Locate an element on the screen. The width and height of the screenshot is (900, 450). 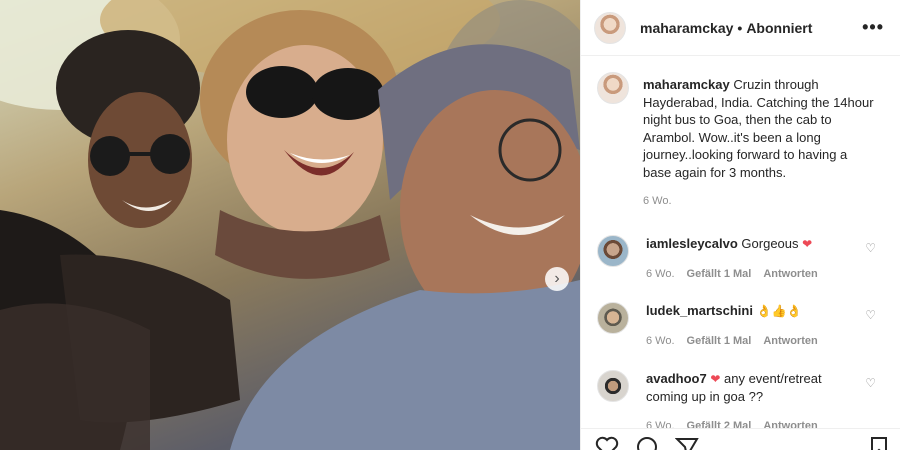
share-send-icon is located at coordinates (687, 443).